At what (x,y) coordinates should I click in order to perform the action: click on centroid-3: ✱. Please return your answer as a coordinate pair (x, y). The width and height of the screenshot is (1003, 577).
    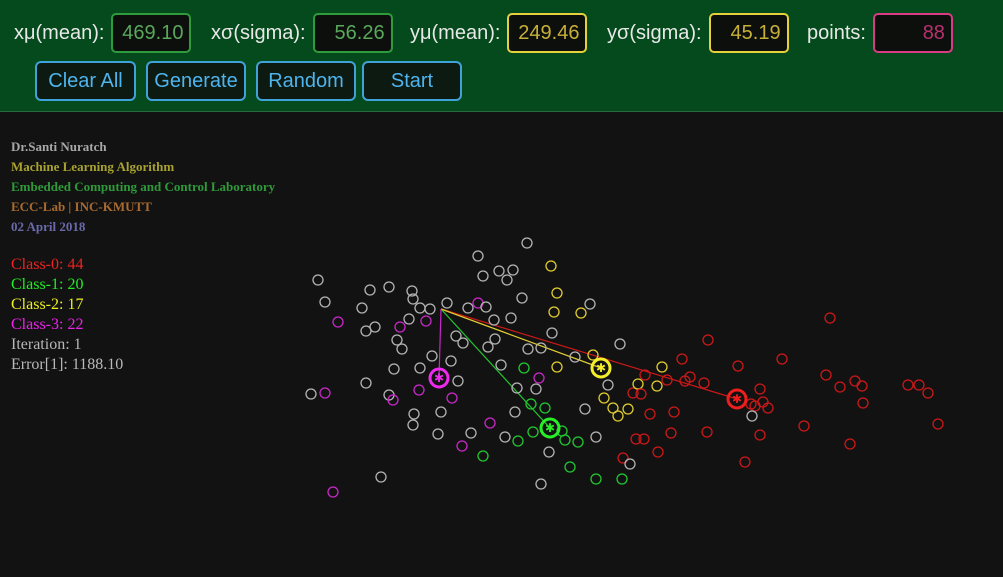
    Looking at the image, I should click on (439, 378).